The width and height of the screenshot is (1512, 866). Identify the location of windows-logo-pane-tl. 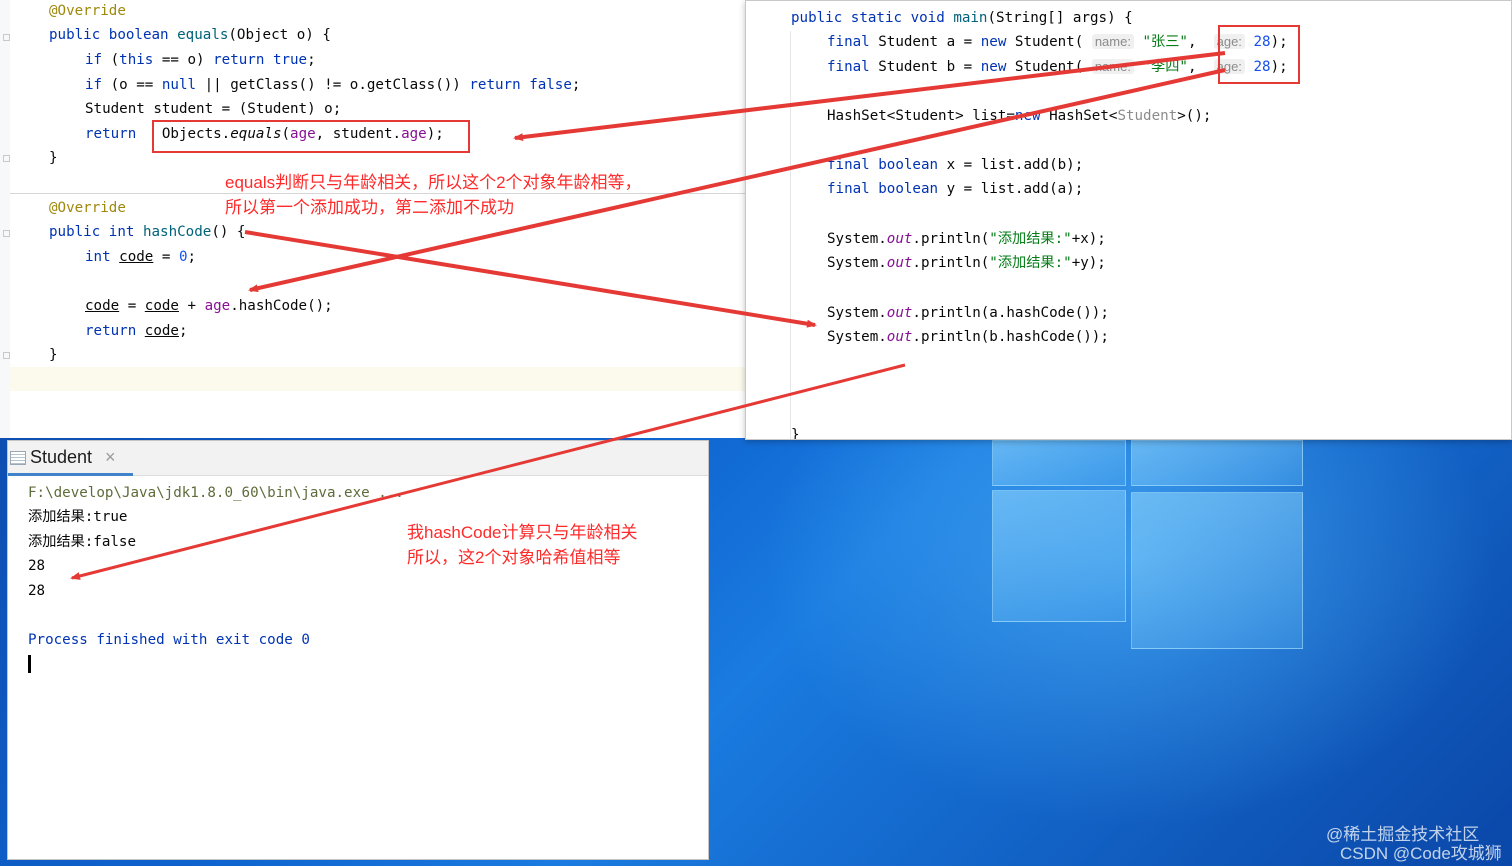
(1059, 463).